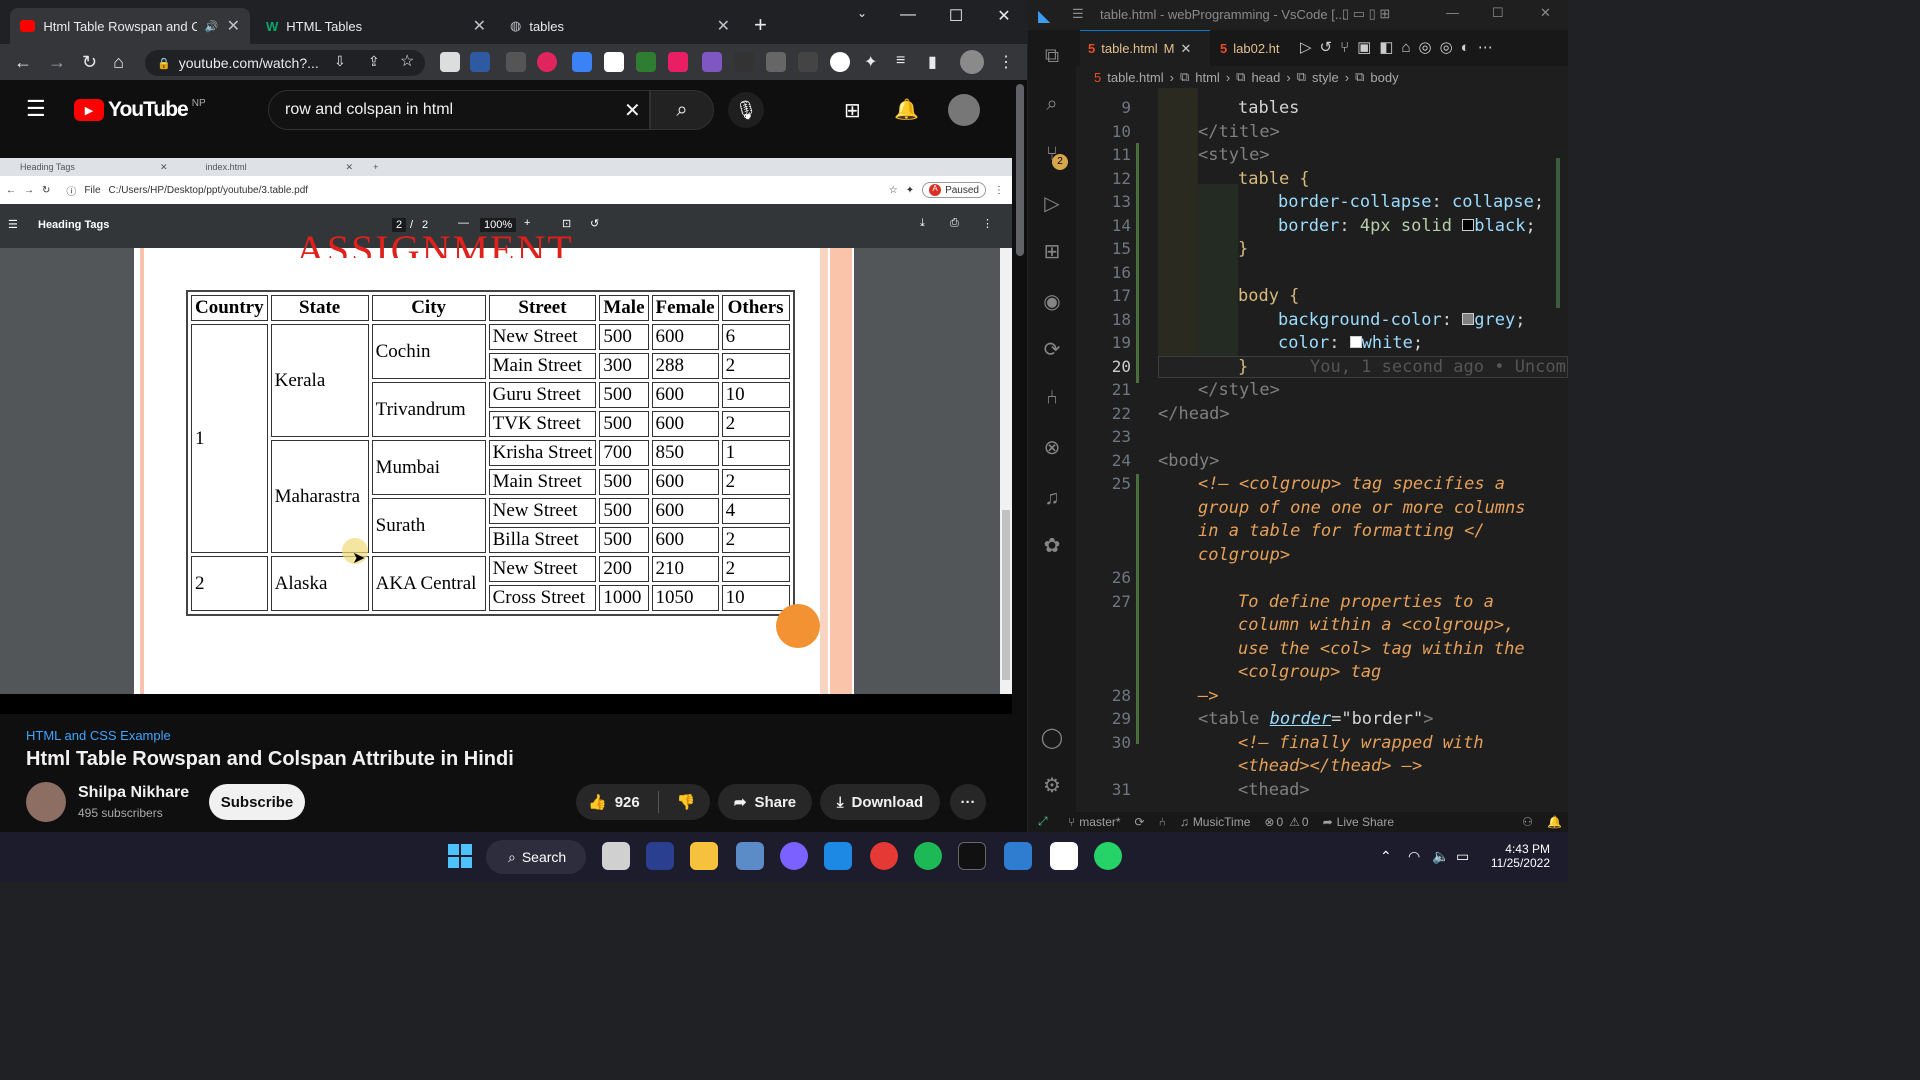  I want to click on run-debug-icon: ▷, so click(1052, 204).